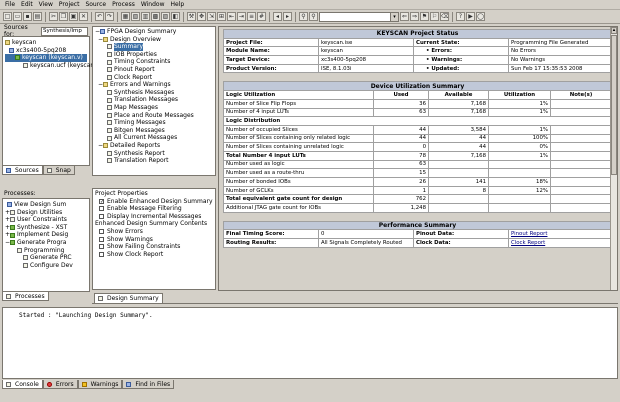 This screenshot has height=402, width=620. Describe the element at coordinates (251, 16) in the screenshot. I see `format-icon: ≡` at that location.